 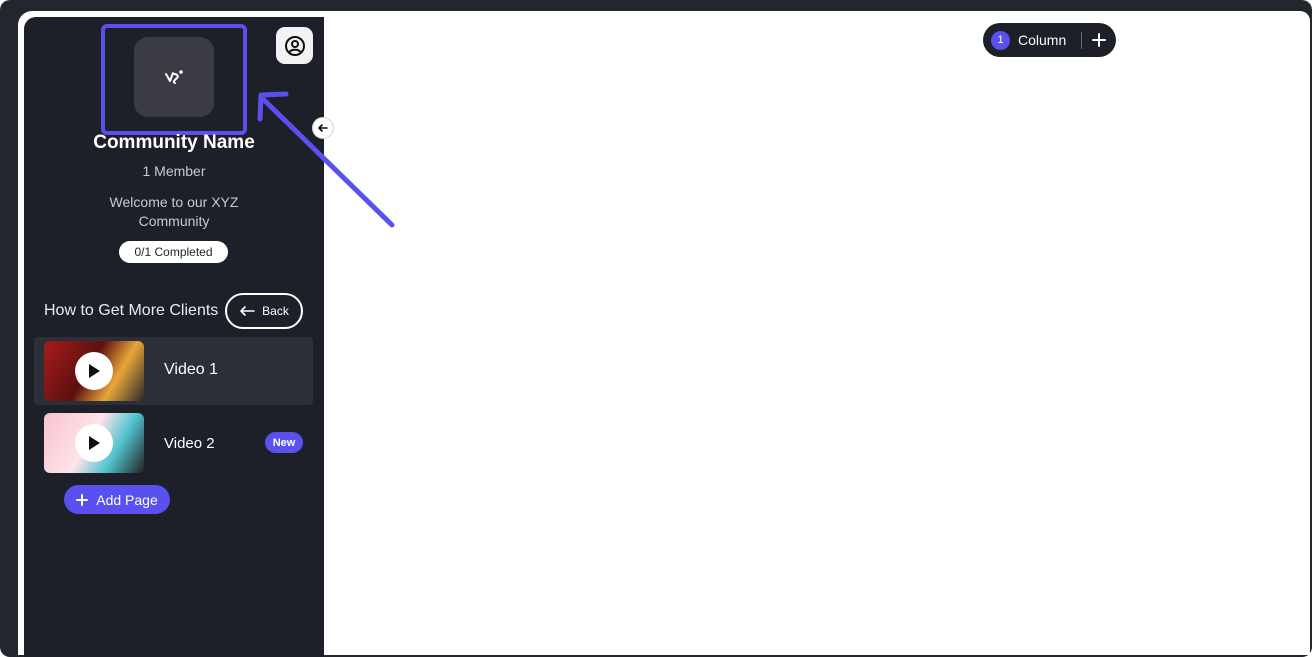 I want to click on community-name: Community Name, so click(x=174, y=142).